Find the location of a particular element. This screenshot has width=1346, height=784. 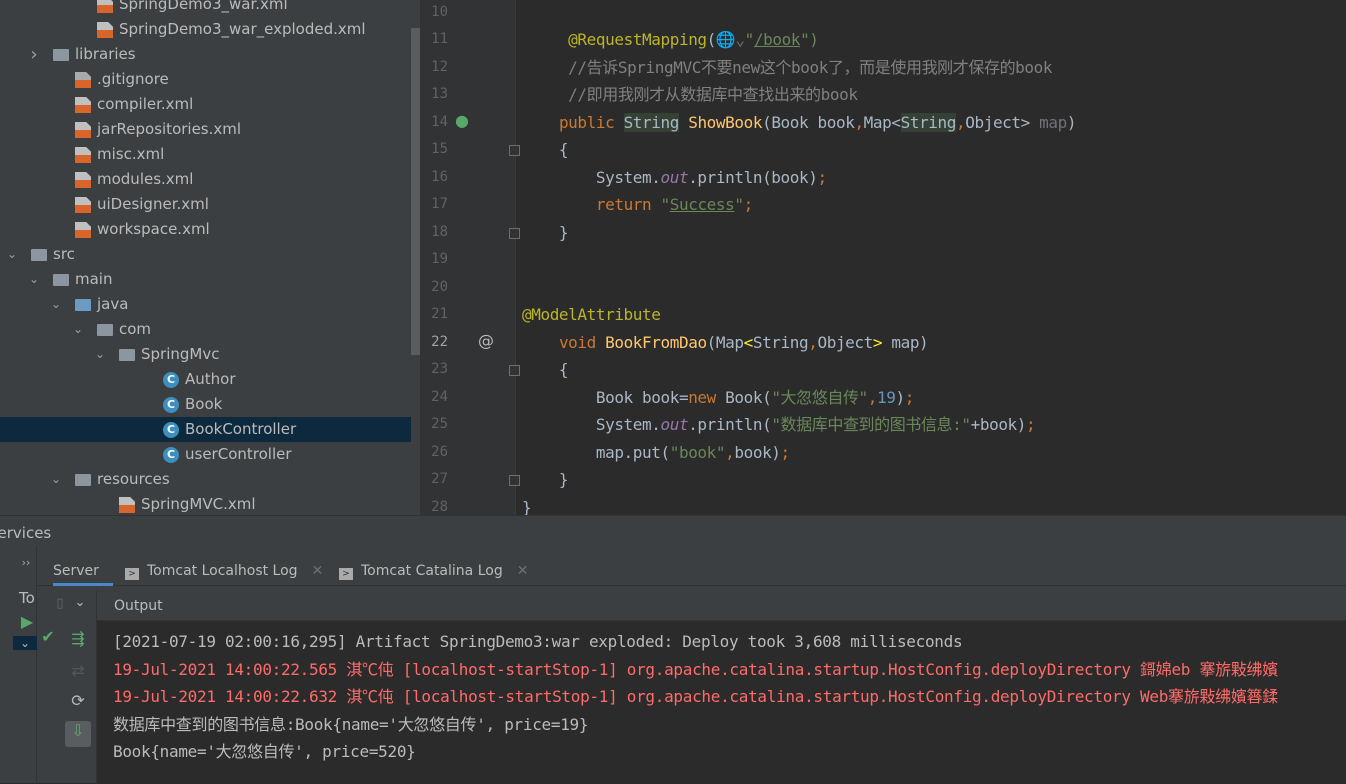

tree-item: uiDesigner.xml is located at coordinates (205, 204).